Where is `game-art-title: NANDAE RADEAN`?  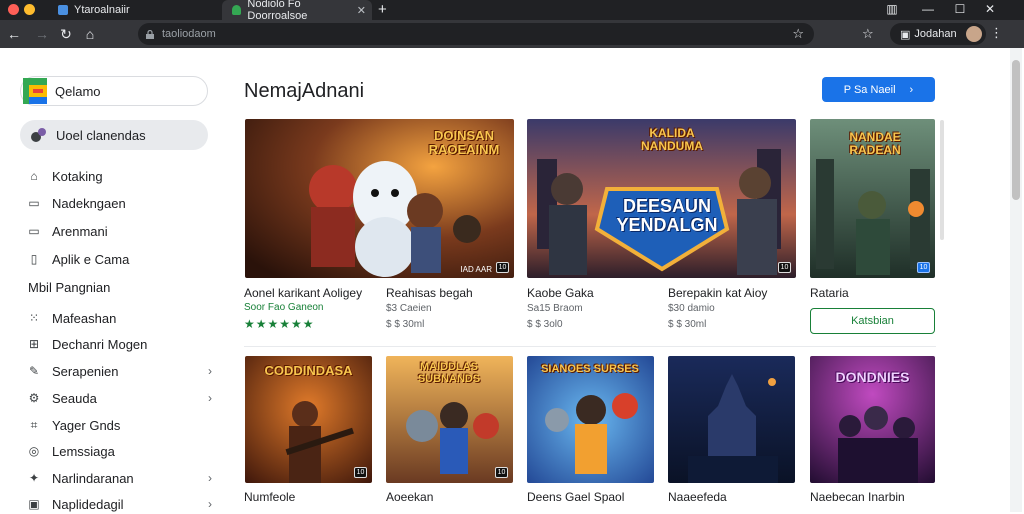
game-art-title: NANDAE RADEAN is located at coordinates (875, 143).